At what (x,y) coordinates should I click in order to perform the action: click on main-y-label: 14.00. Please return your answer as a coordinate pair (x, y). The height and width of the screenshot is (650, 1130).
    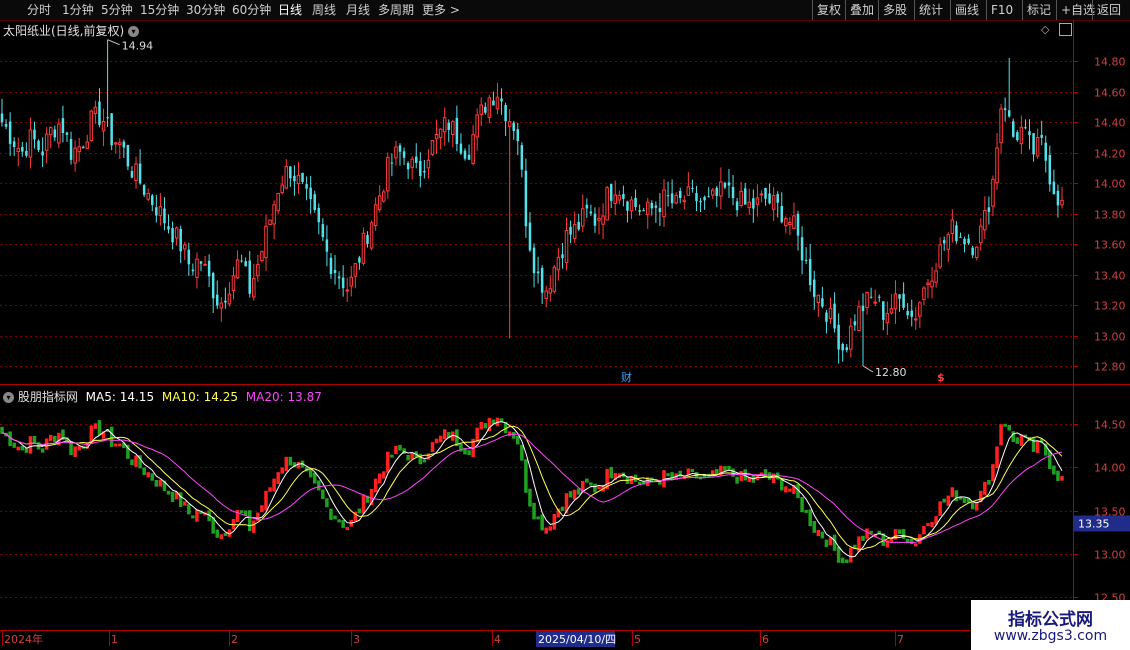
    Looking at the image, I should click on (1110, 184).